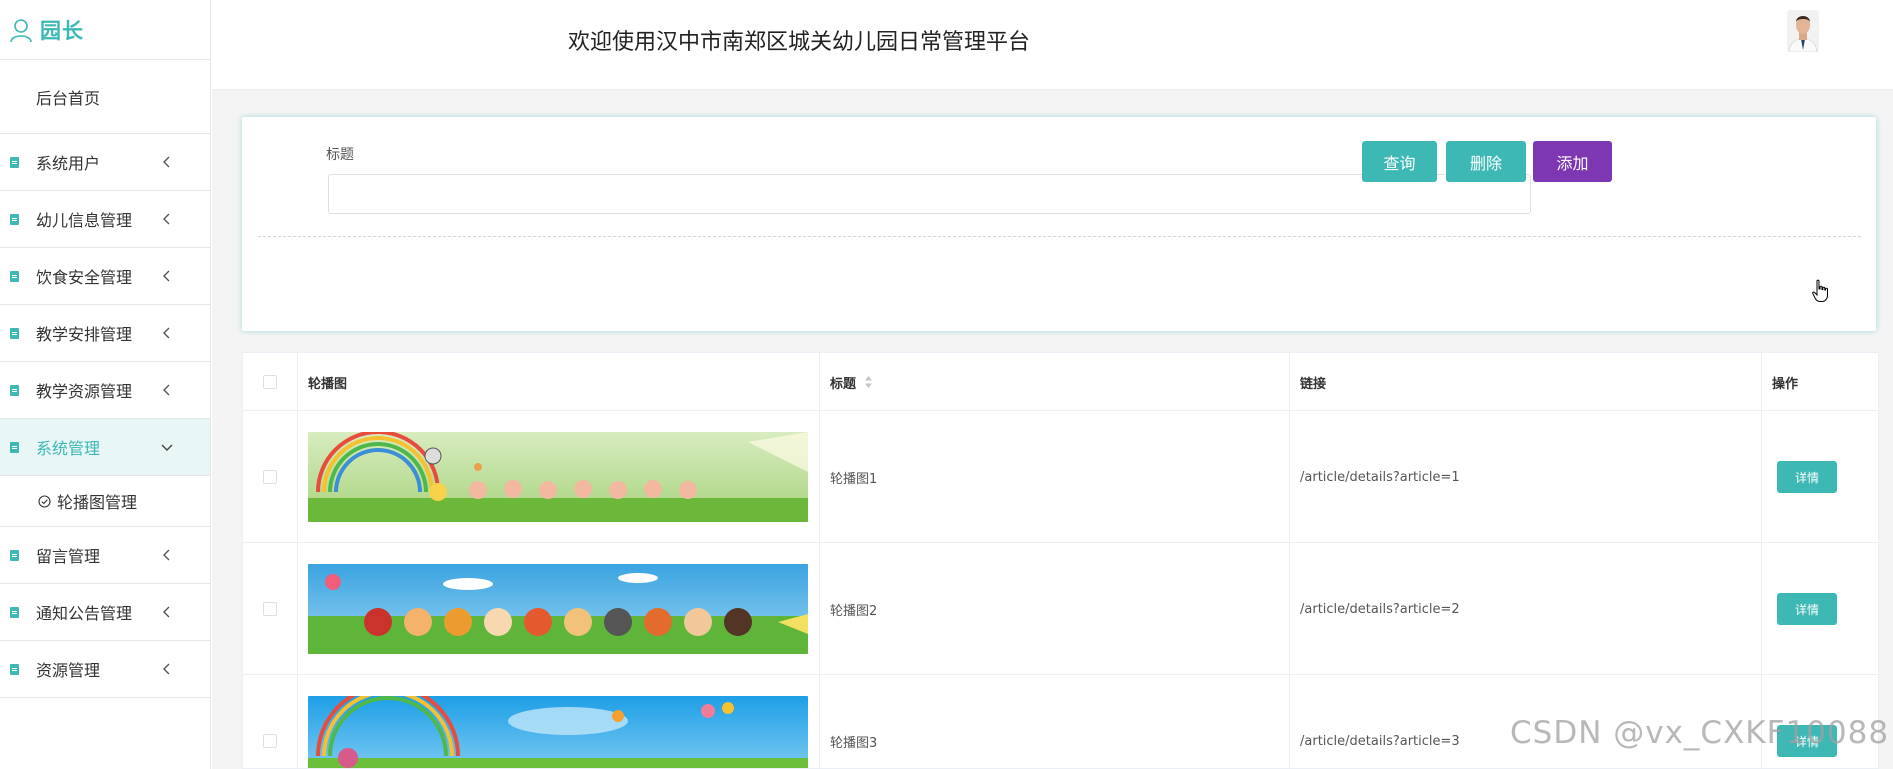 This screenshot has height=769, width=1893. What do you see at coordinates (105, 30) in the screenshot?
I see `sidebar-brand: 园长` at bounding box center [105, 30].